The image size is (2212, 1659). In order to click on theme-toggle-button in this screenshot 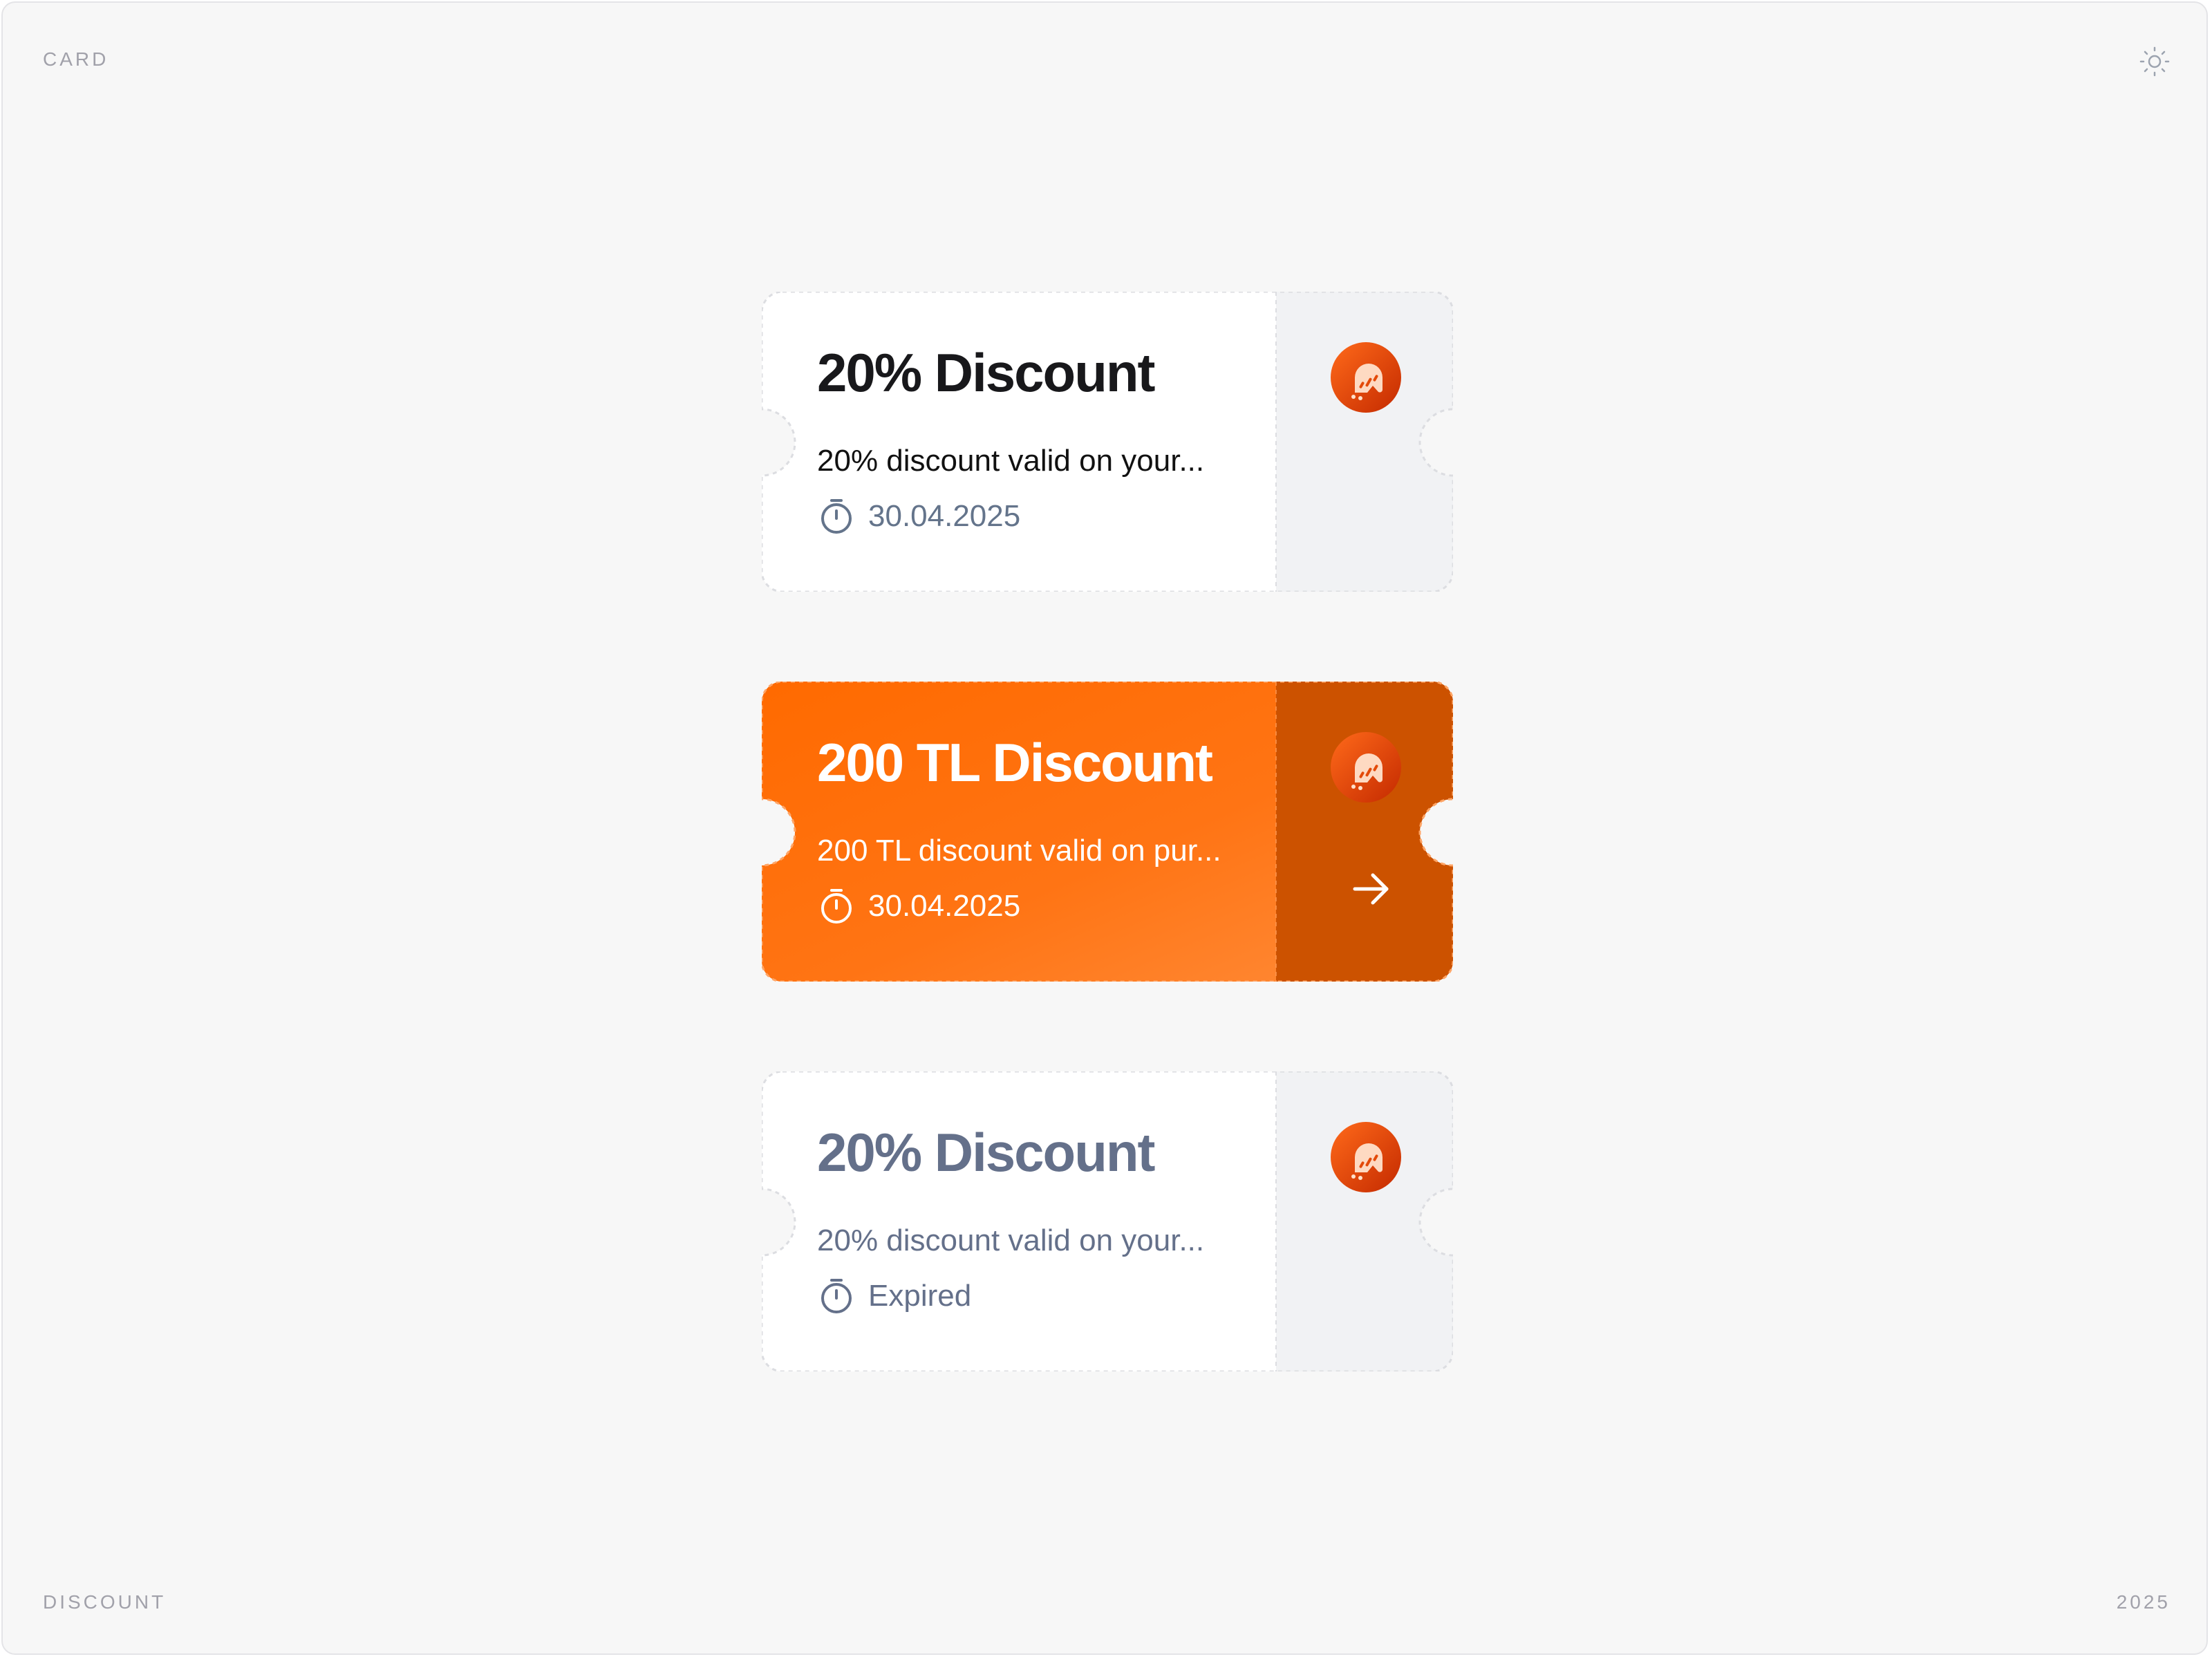, I will do `click(2154, 61)`.